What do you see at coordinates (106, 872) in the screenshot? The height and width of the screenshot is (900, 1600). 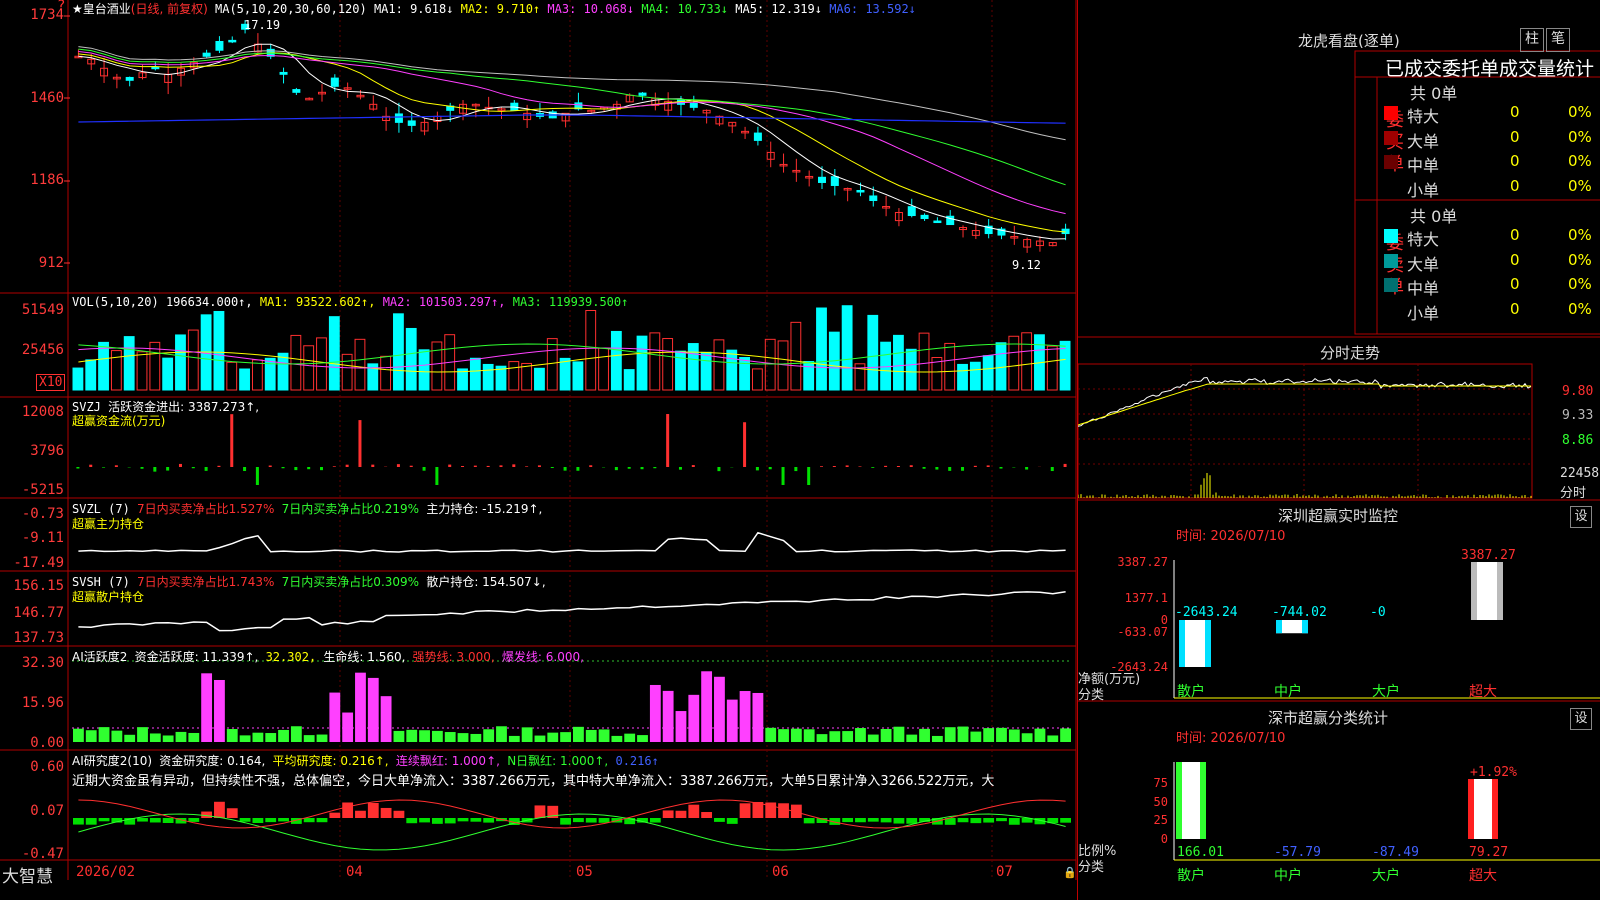 I see `xaxis-label-1: 2026/02` at bounding box center [106, 872].